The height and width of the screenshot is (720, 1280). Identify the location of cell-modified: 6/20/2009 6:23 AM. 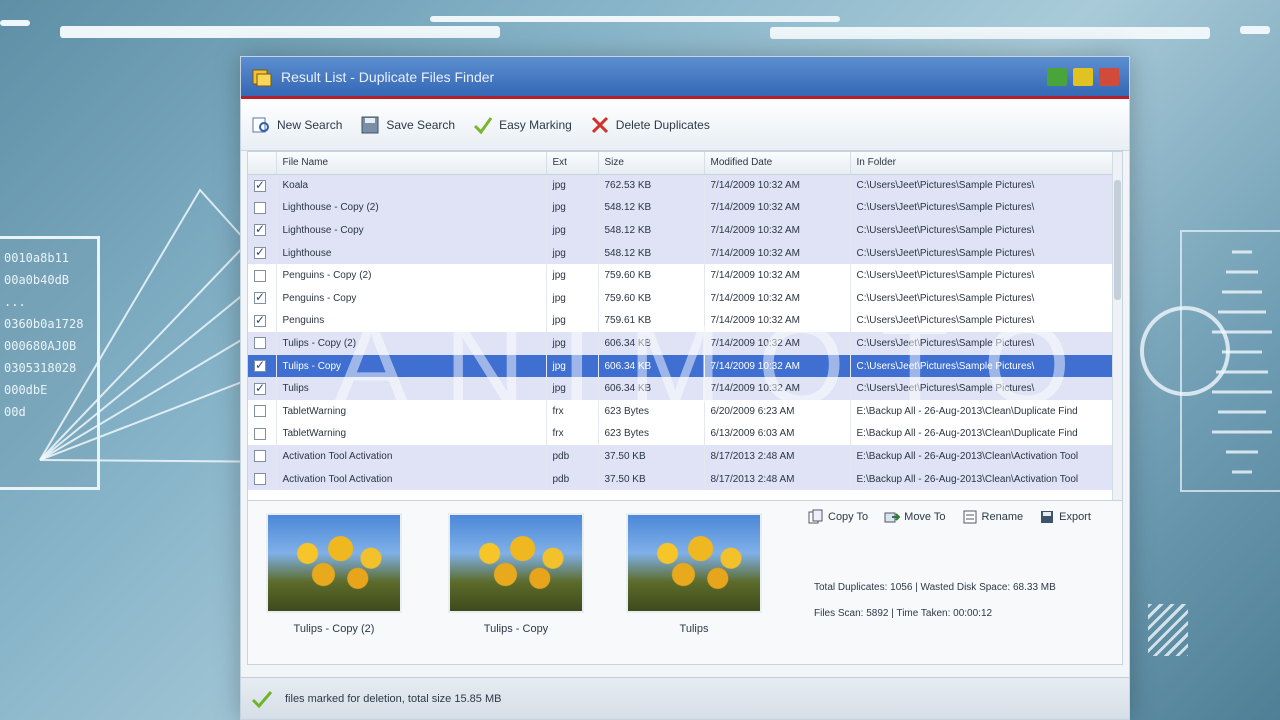
(777, 411).